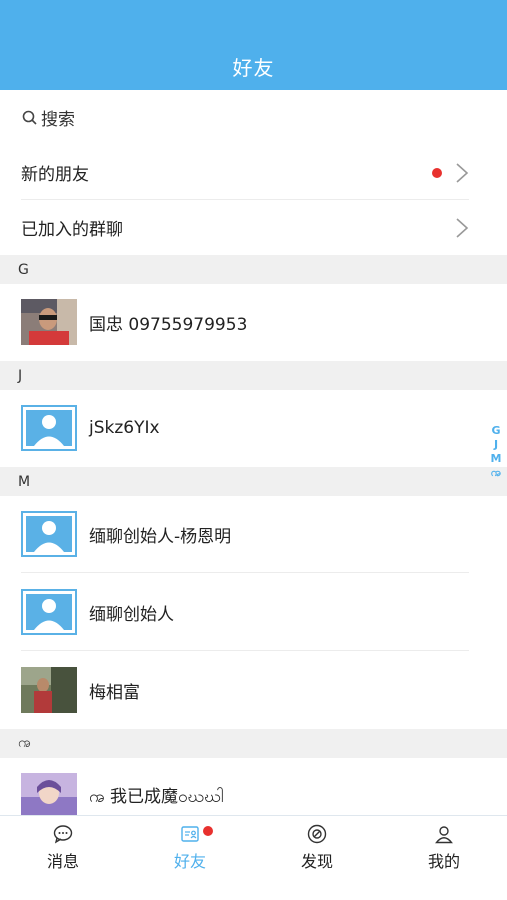  What do you see at coordinates (443, 861) in the screenshot?
I see `tab-label: 我的` at bounding box center [443, 861].